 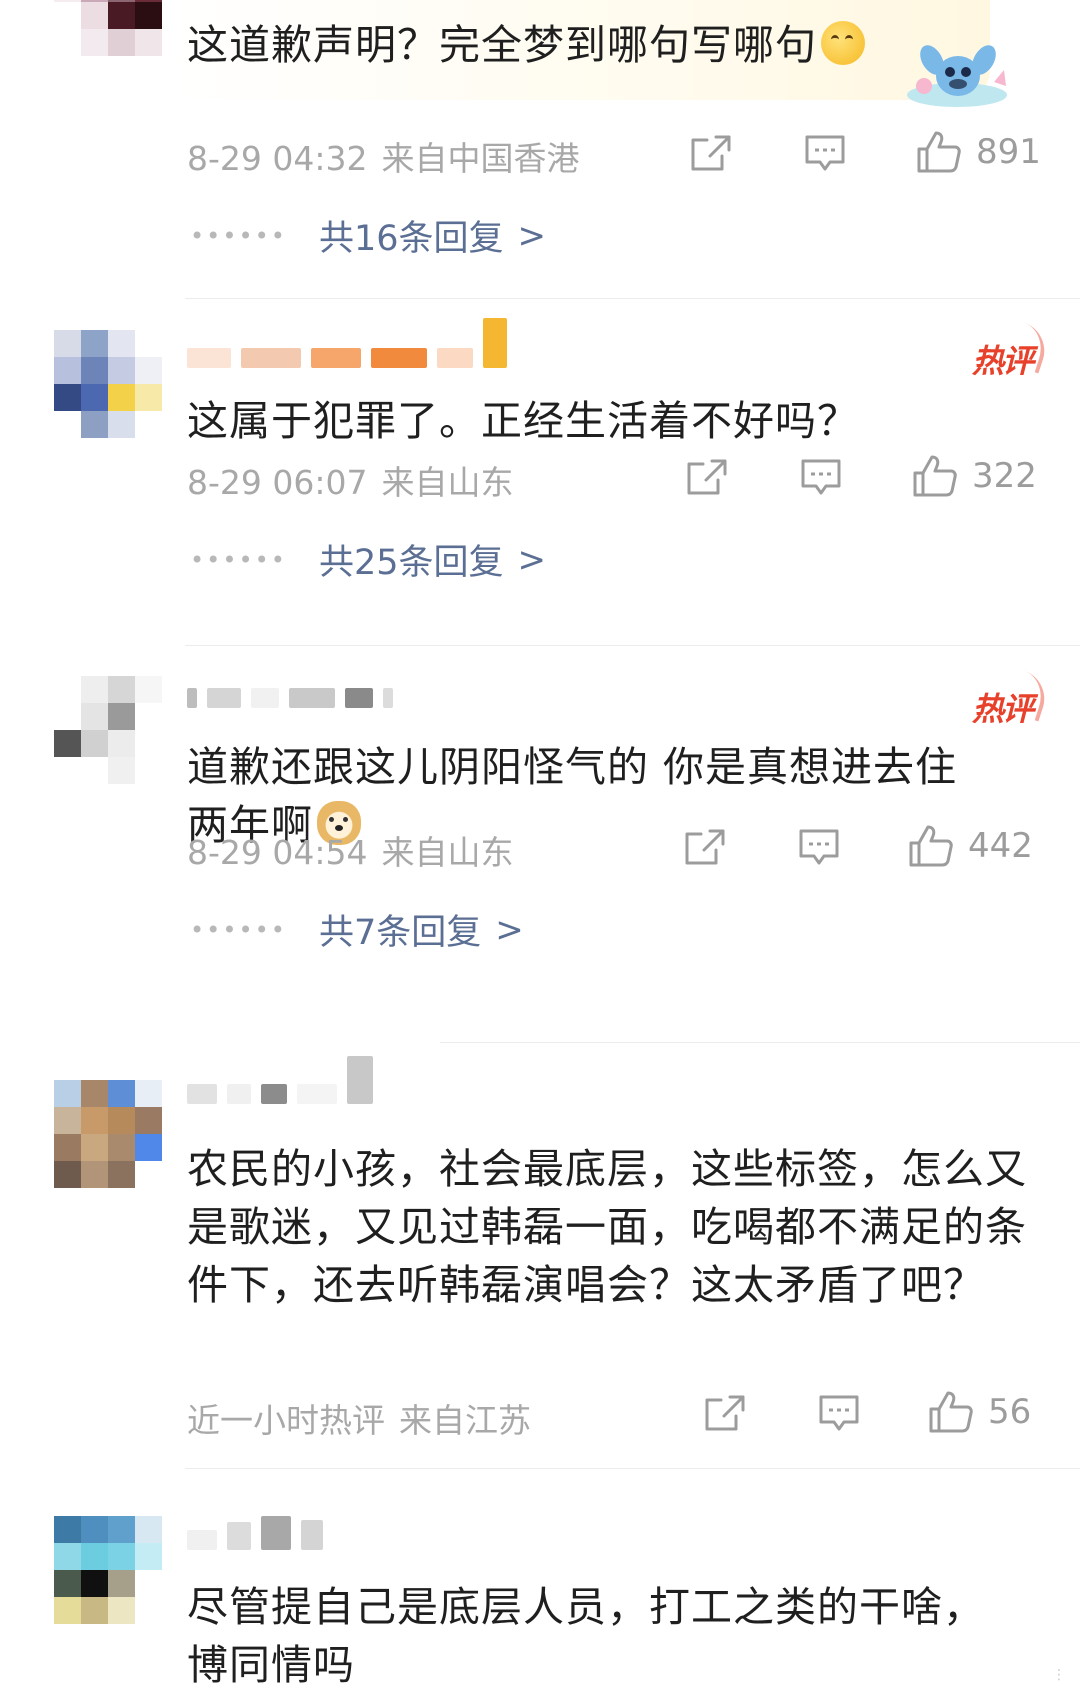 I want to click on comment-item: 尽管提自己是底层人员，打工之类的干啥，博同情吗 ⋮, so click(x=540, y=1581).